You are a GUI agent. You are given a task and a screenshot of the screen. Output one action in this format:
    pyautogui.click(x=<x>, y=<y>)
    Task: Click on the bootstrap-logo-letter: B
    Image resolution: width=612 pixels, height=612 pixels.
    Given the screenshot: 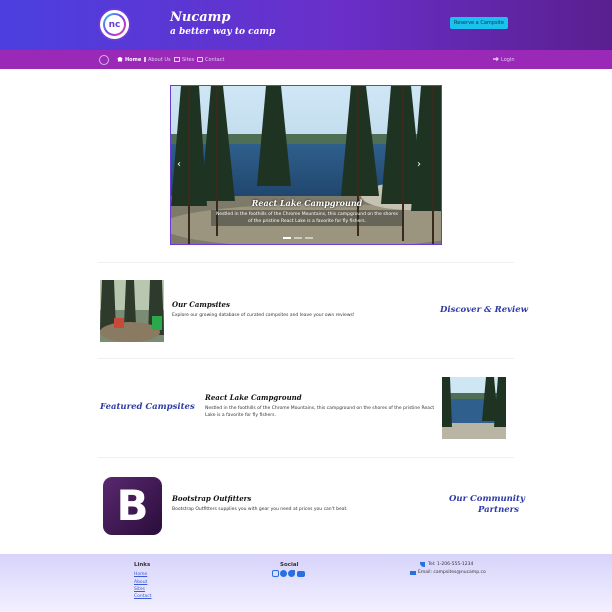 What is the action you would take?
    pyautogui.click(x=132, y=505)
    